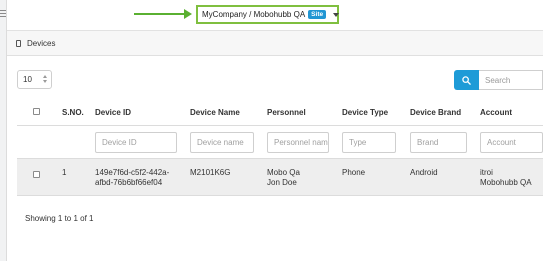  Describe the element at coordinates (354, 172) in the screenshot. I see `cell-device-type: Phone` at that location.